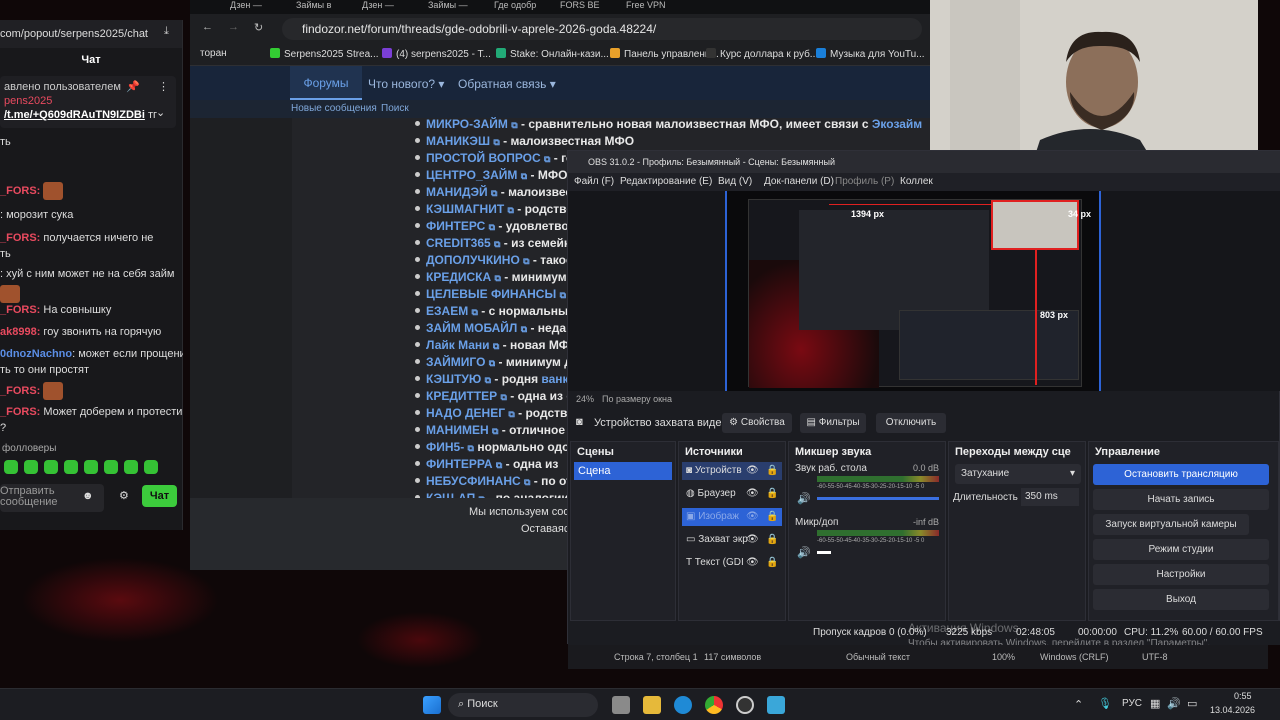 The width and height of the screenshot is (1280, 720). I want to click on language-indicator: РУС, so click(1132, 703).